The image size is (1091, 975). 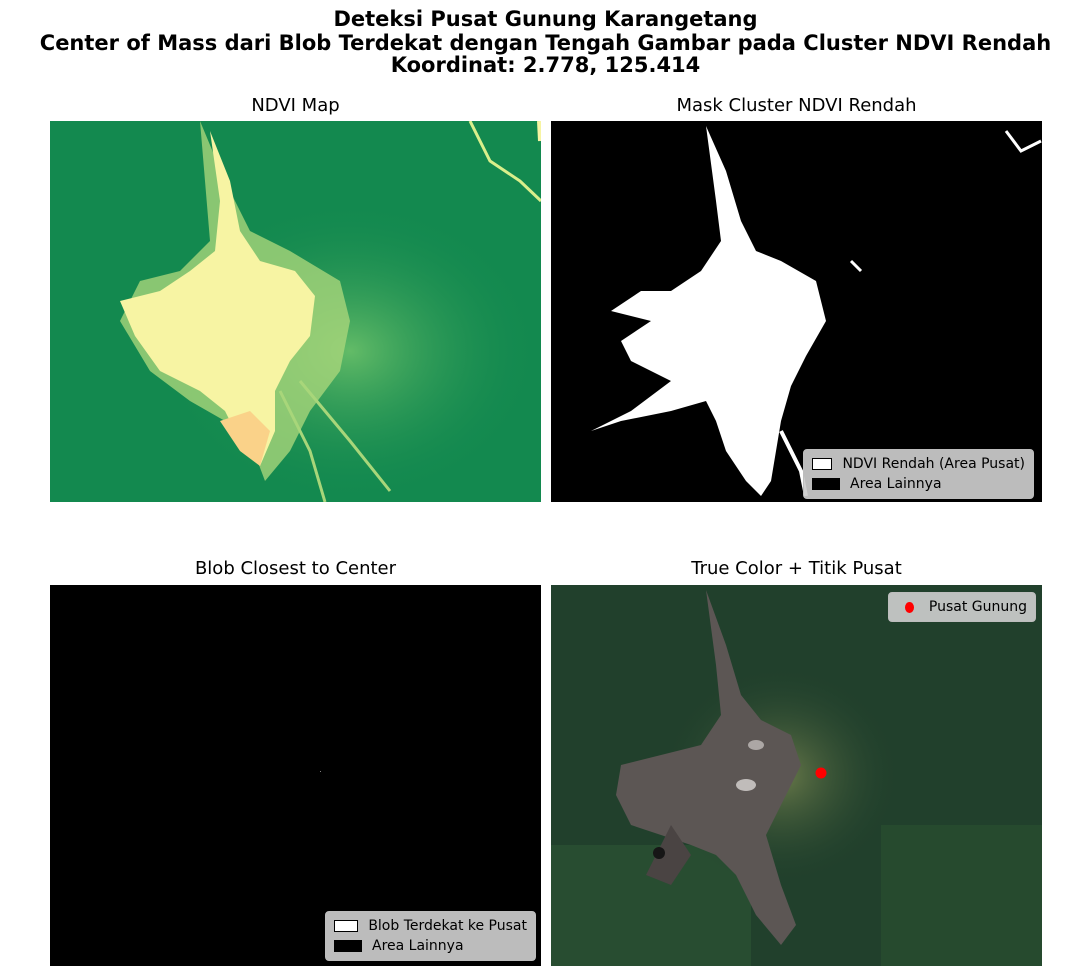 What do you see at coordinates (295, 568) in the screenshot?
I see `blob-panel-title: Blob Closest to Center` at bounding box center [295, 568].